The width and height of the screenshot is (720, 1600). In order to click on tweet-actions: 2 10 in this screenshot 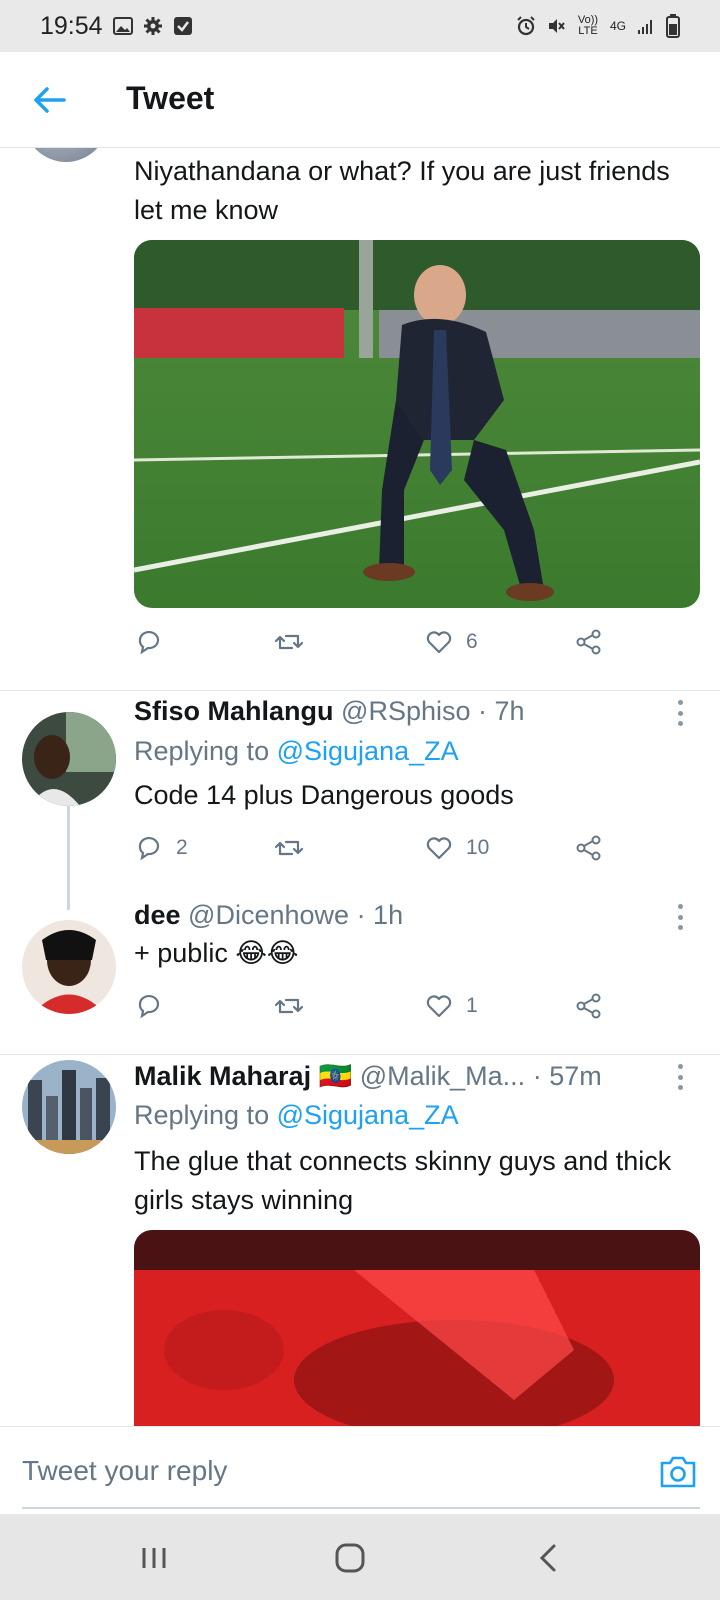, I will do `click(374, 848)`.